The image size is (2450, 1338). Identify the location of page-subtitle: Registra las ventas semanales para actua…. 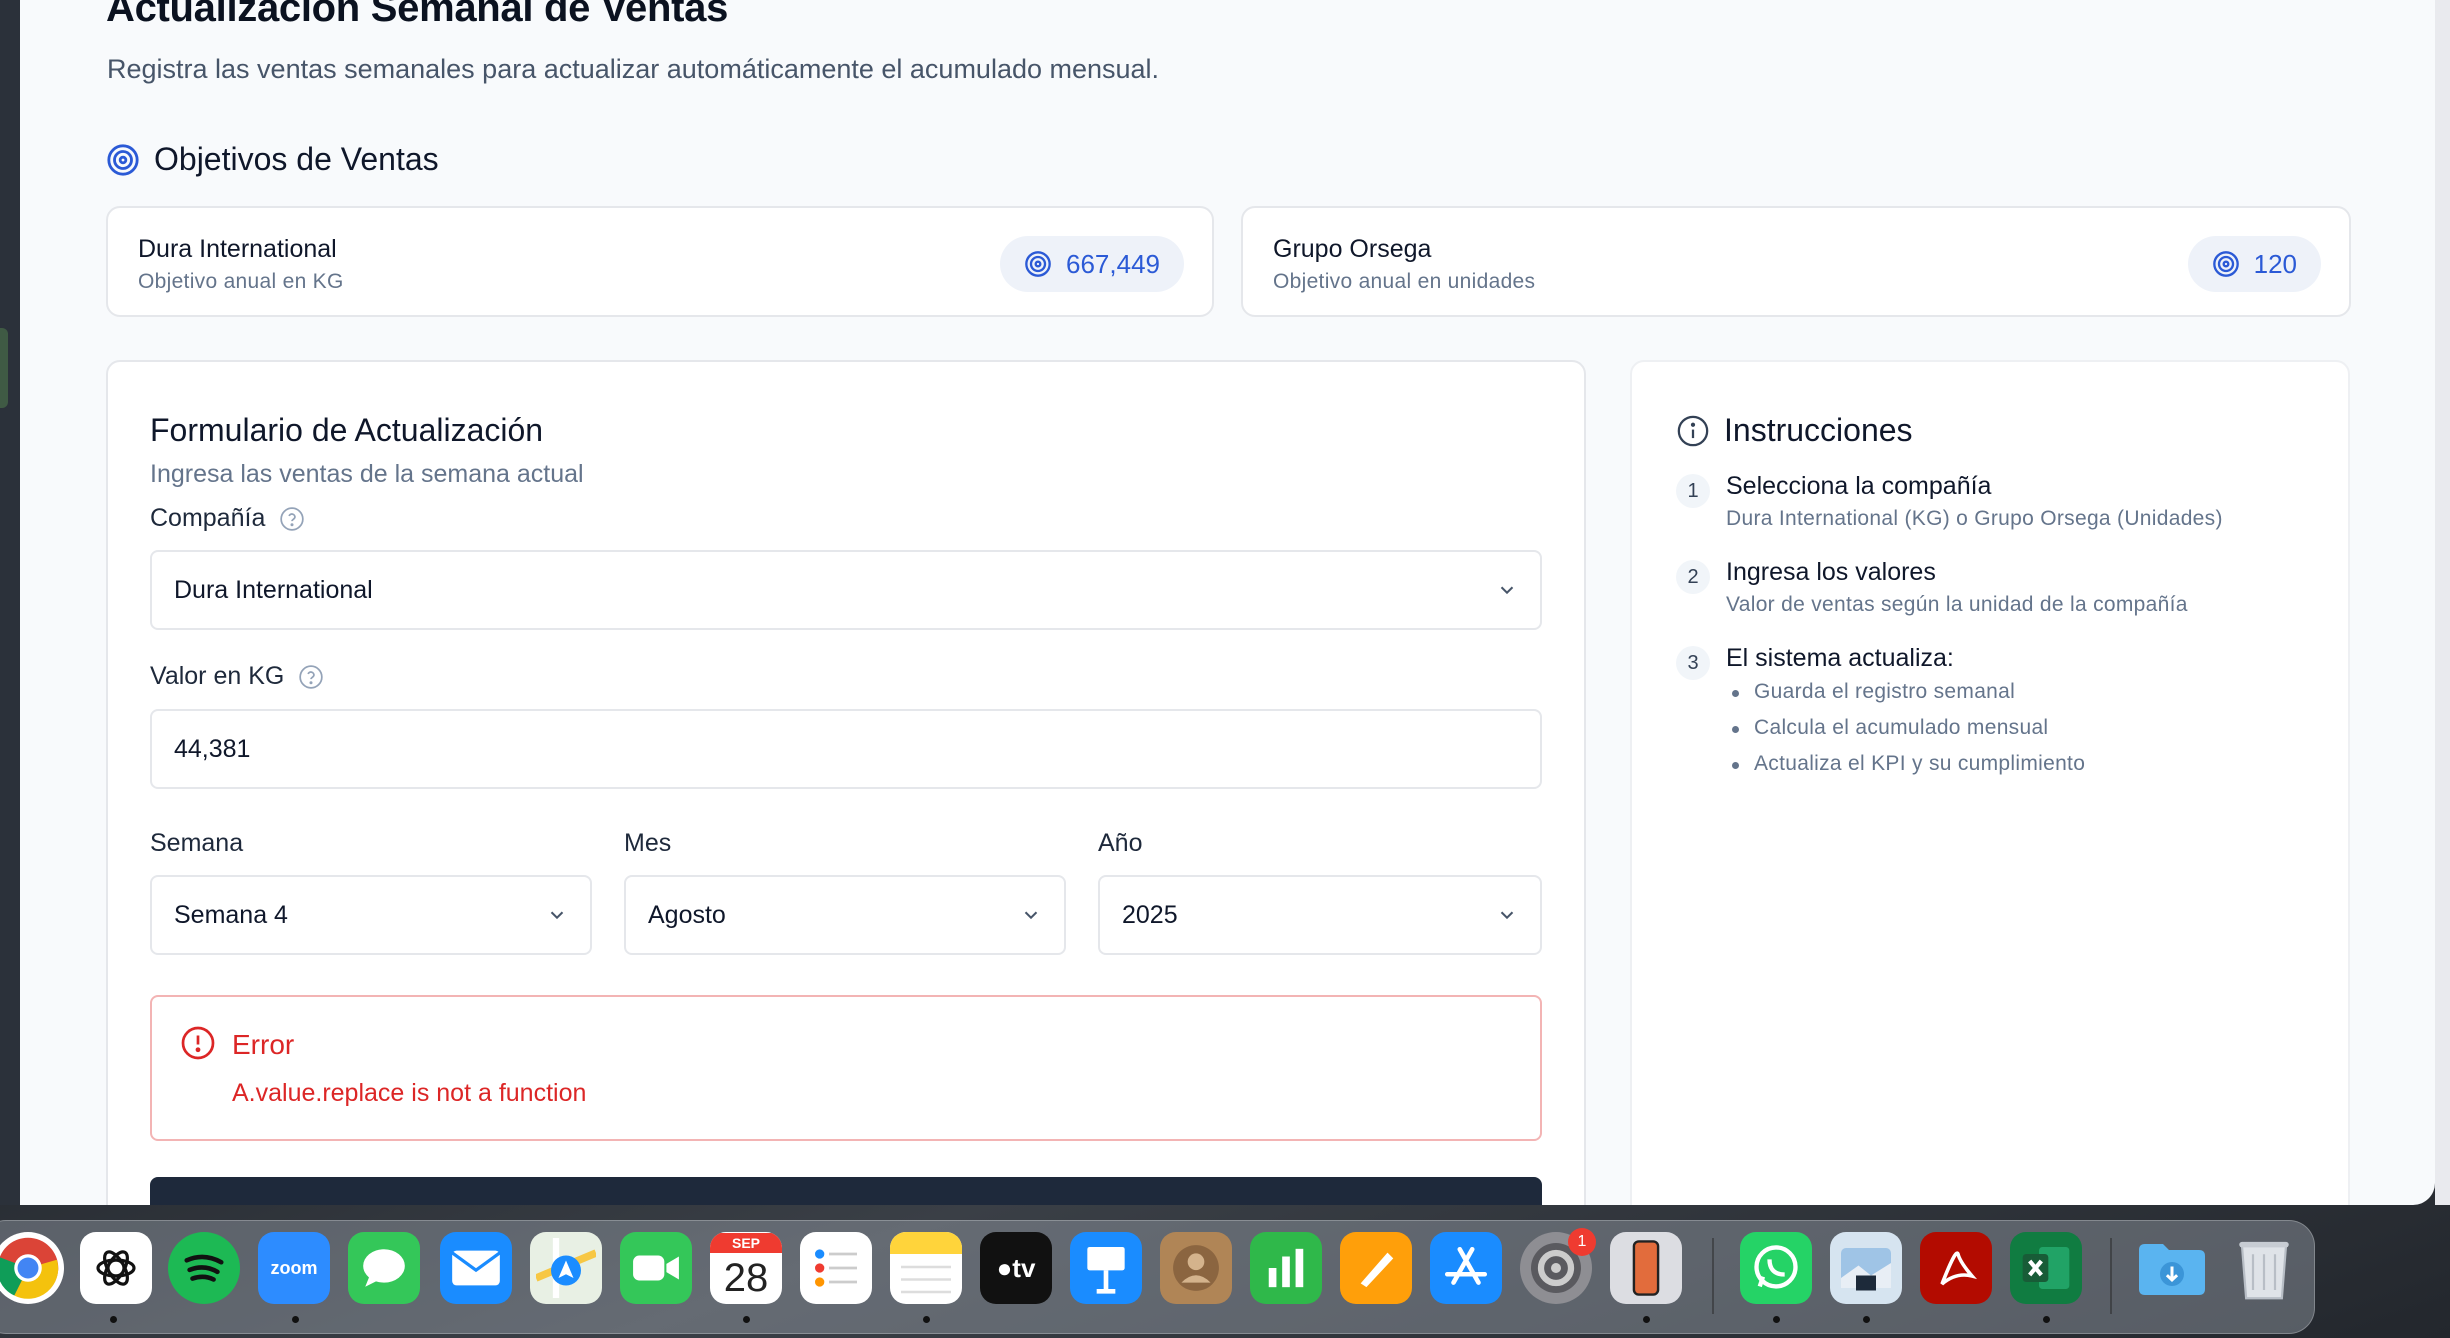
(633, 69).